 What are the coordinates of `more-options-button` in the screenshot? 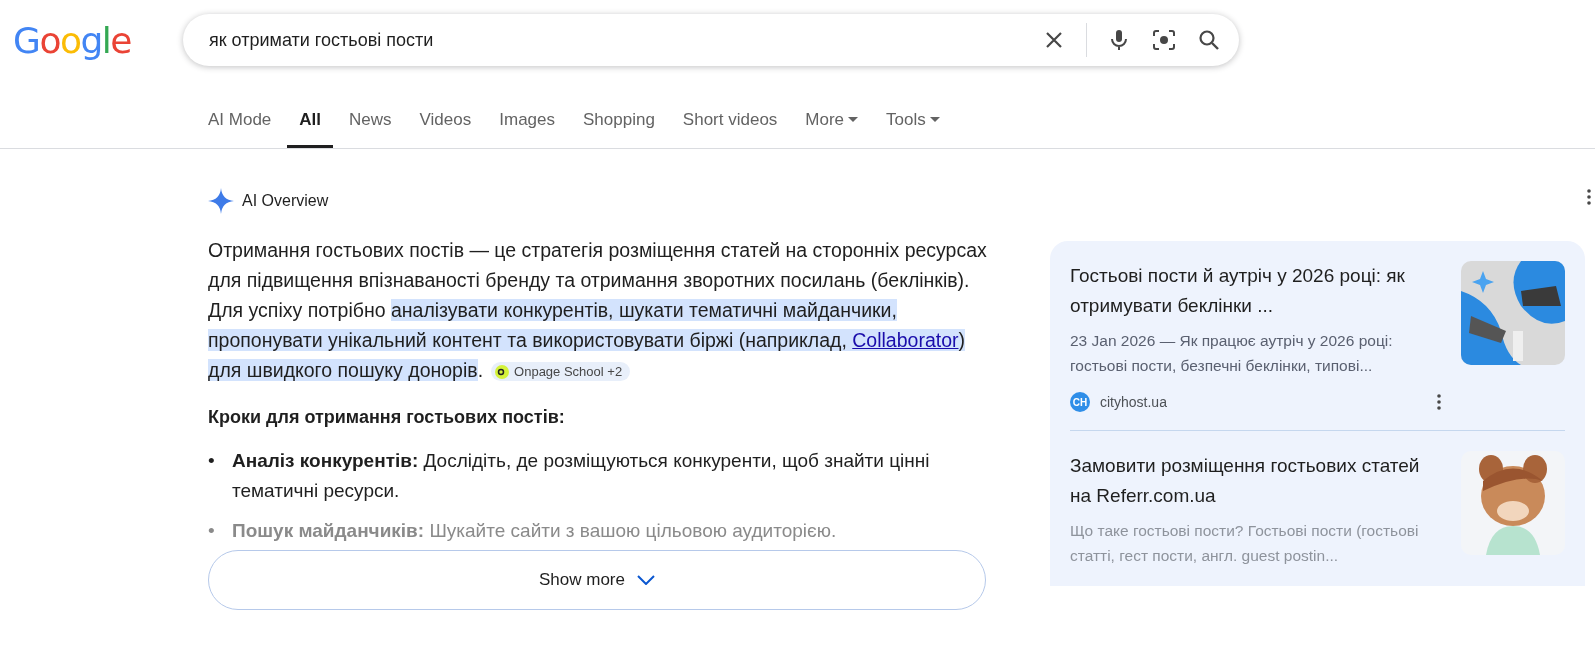 It's located at (1589, 197).